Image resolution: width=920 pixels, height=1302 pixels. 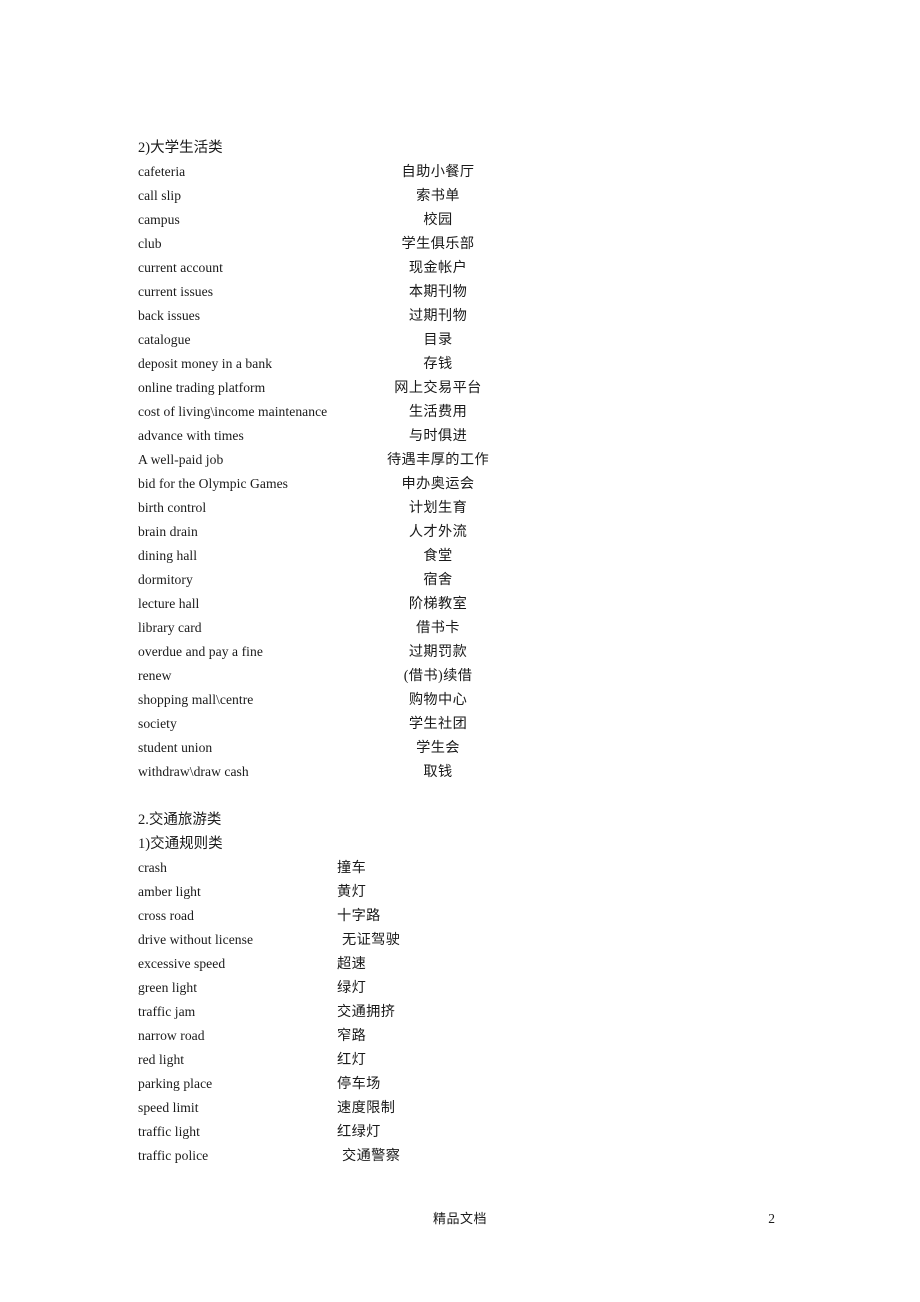 I want to click on vocab-term-chinese: 借书卡, so click(x=438, y=628).